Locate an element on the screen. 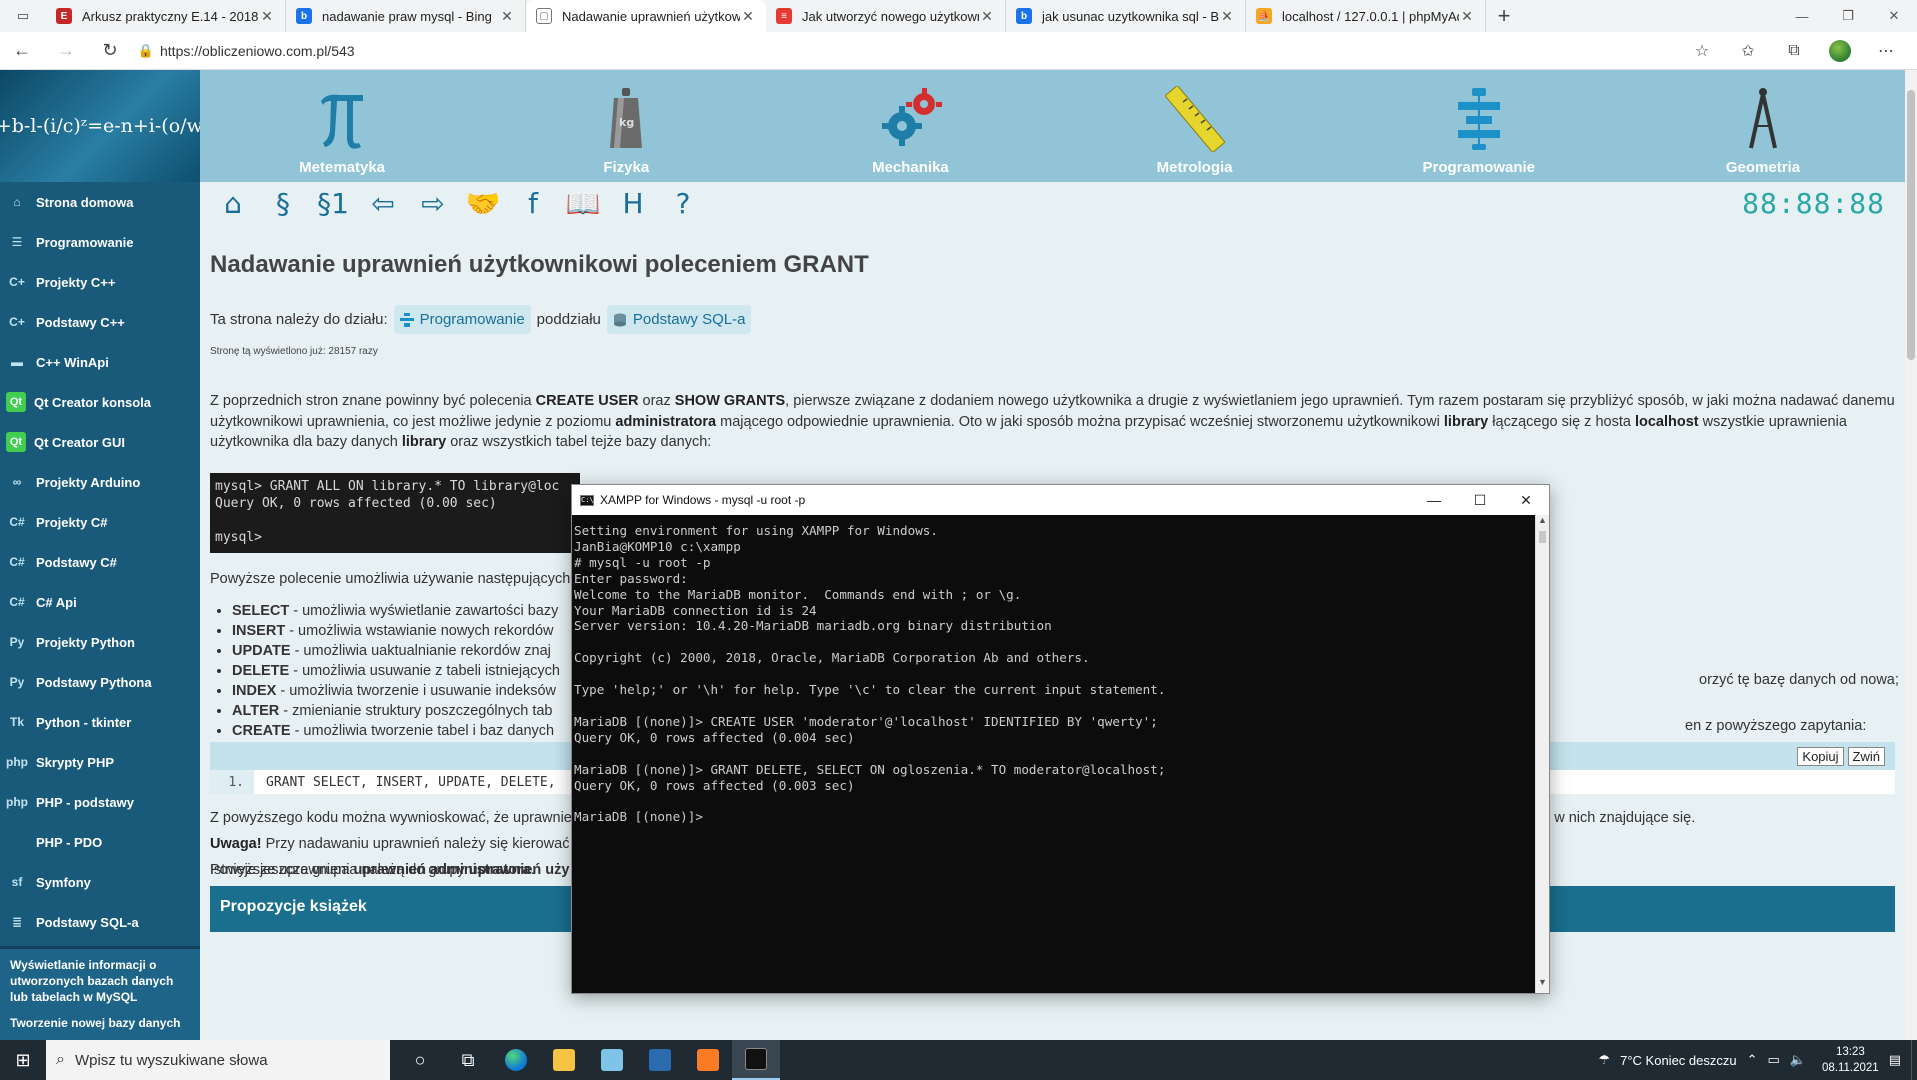  reload-icon: ↻ is located at coordinates (110, 50).